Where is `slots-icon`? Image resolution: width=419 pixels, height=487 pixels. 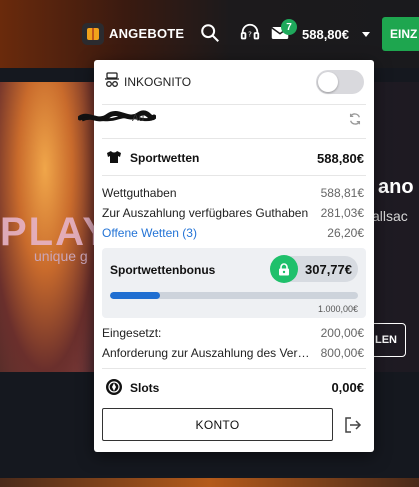 slots-icon is located at coordinates (114, 387).